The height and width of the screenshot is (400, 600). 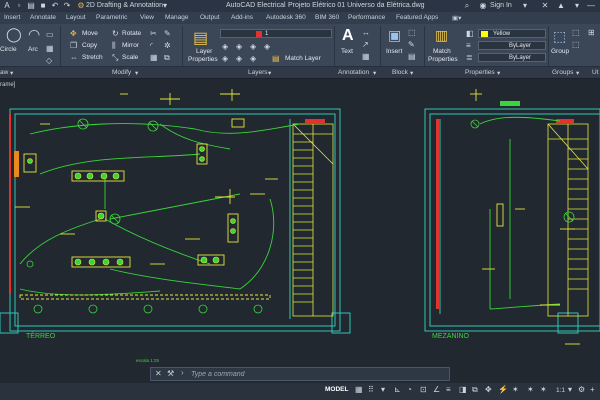 What do you see at coordinates (371, 389) in the screenshot?
I see `snap-icon: ⠿` at bounding box center [371, 389].